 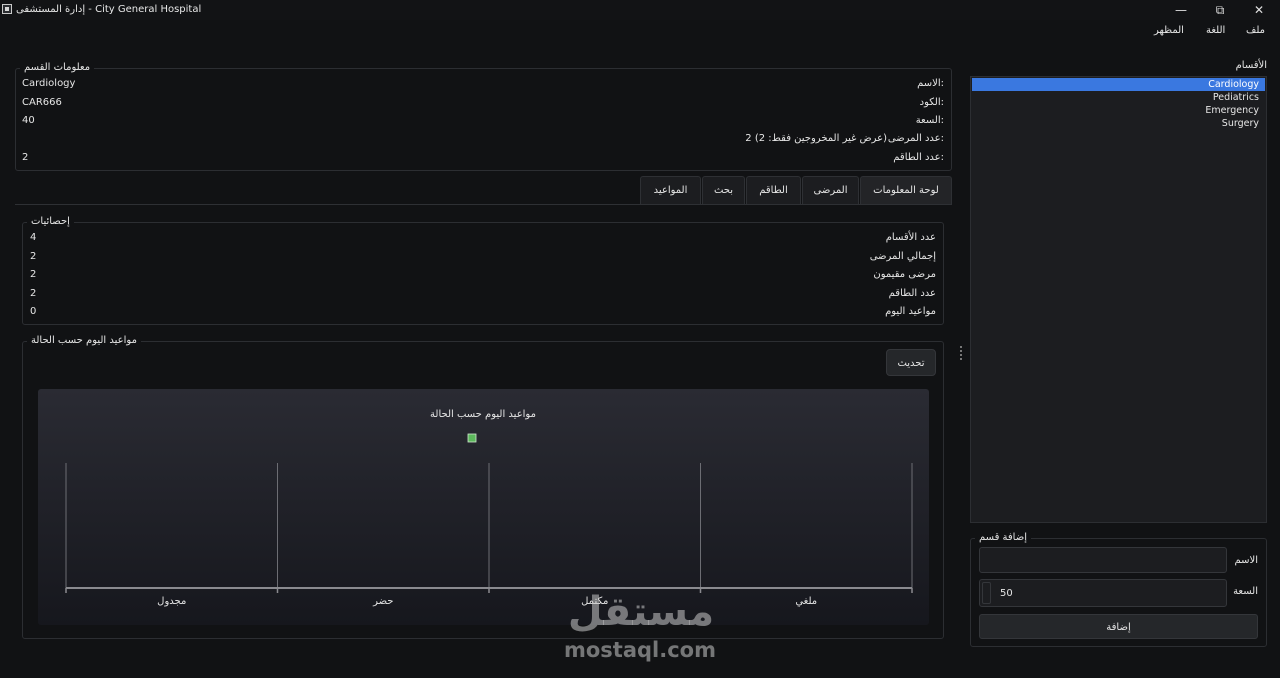 I want to click on appointments-chart-group-title: مواعيد اليوم حسب الحالة, so click(x=84, y=340).